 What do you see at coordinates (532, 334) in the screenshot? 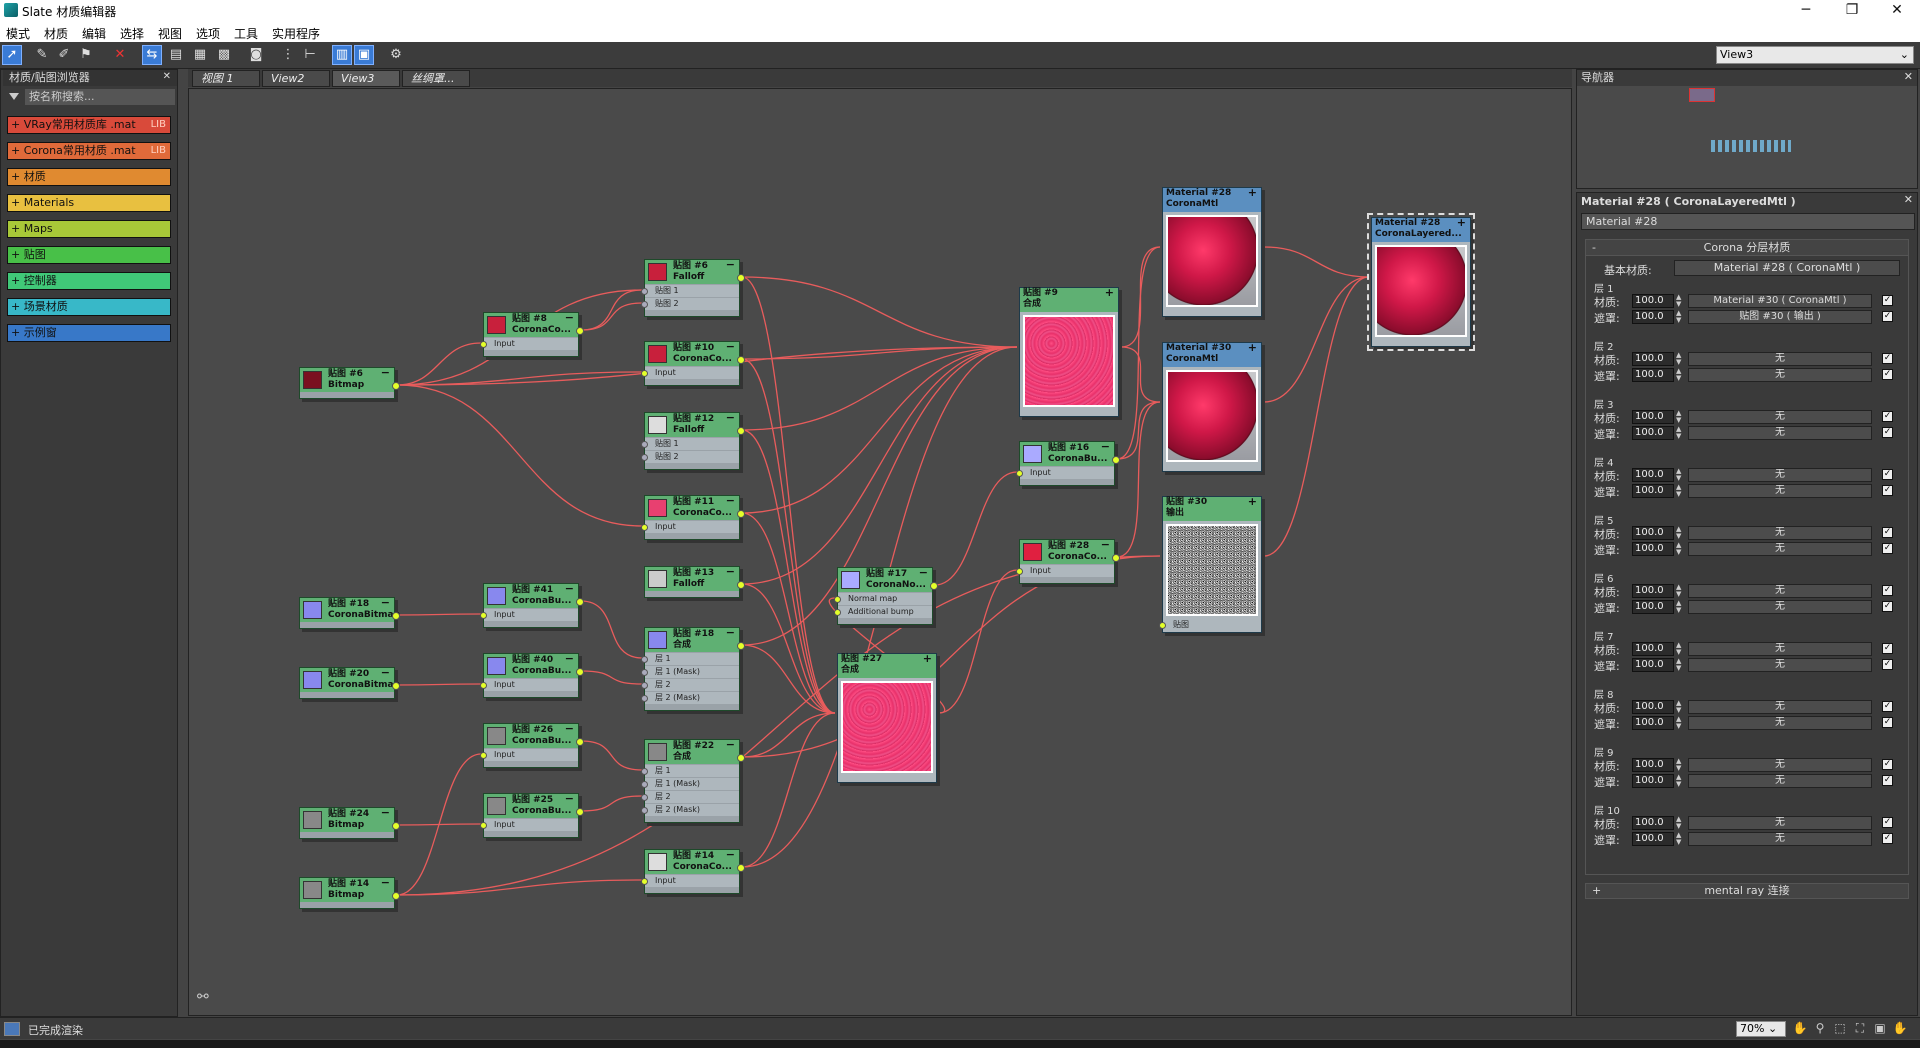
I see `map-node: 贴图 #8 CoronaCo... − Input` at bounding box center [532, 334].